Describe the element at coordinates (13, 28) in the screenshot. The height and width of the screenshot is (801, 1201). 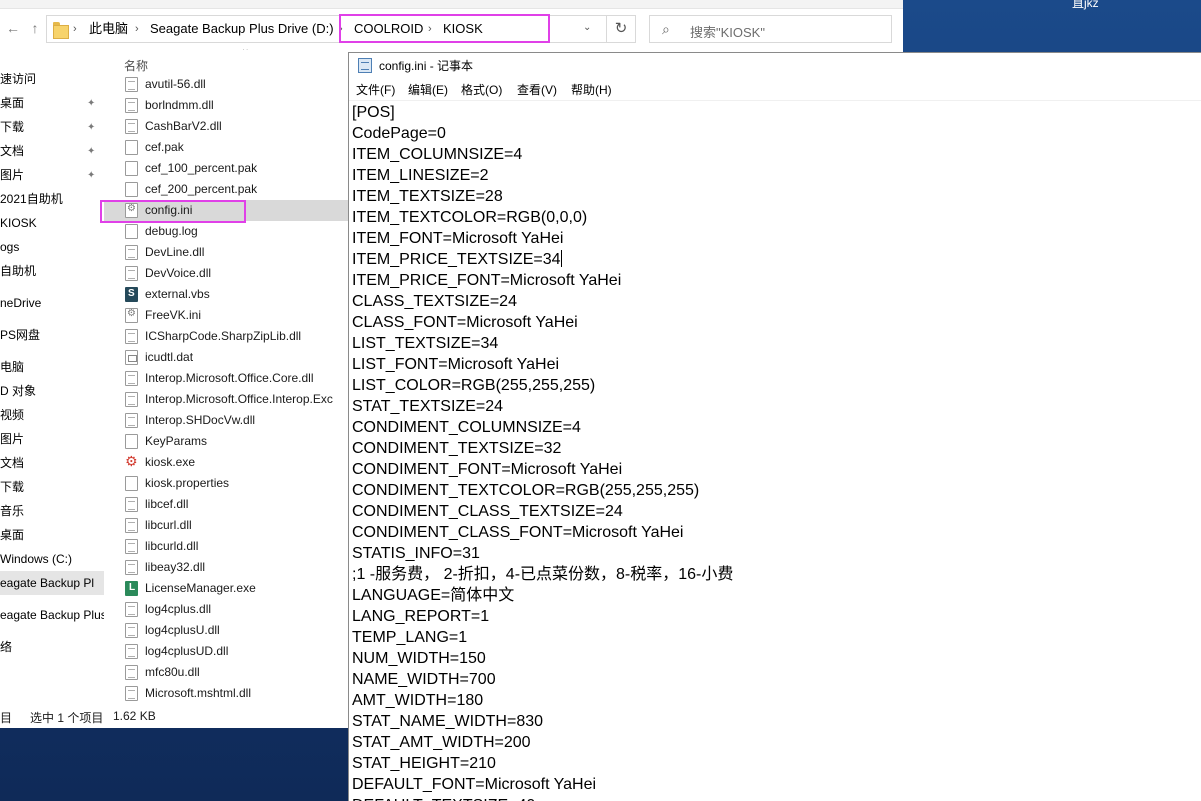
I see `back-arrow-icon: ←` at that location.